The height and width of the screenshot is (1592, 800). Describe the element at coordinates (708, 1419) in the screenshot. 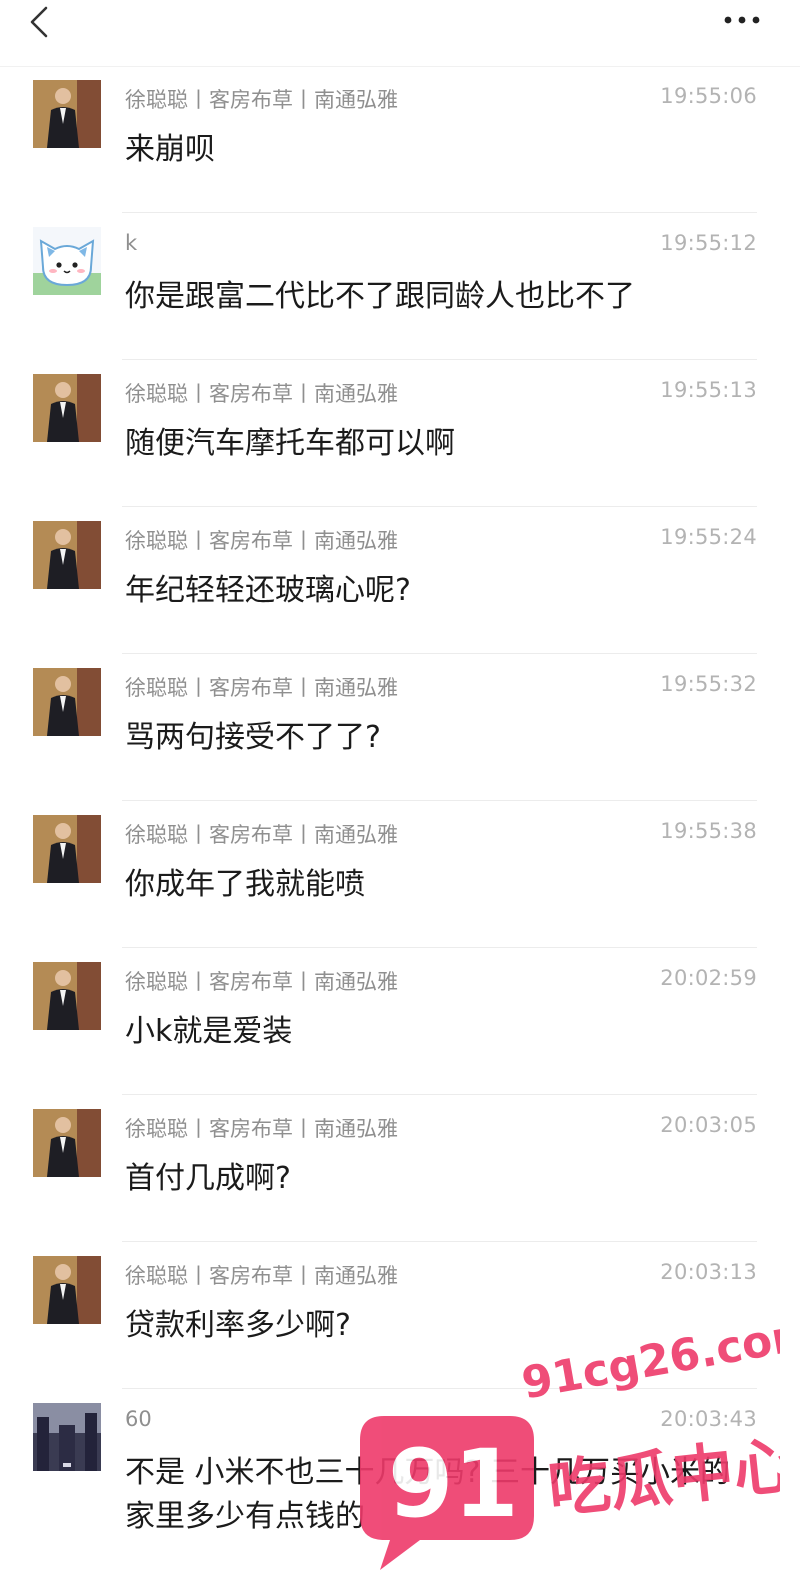

I see `message-time: 20:03:43` at that location.